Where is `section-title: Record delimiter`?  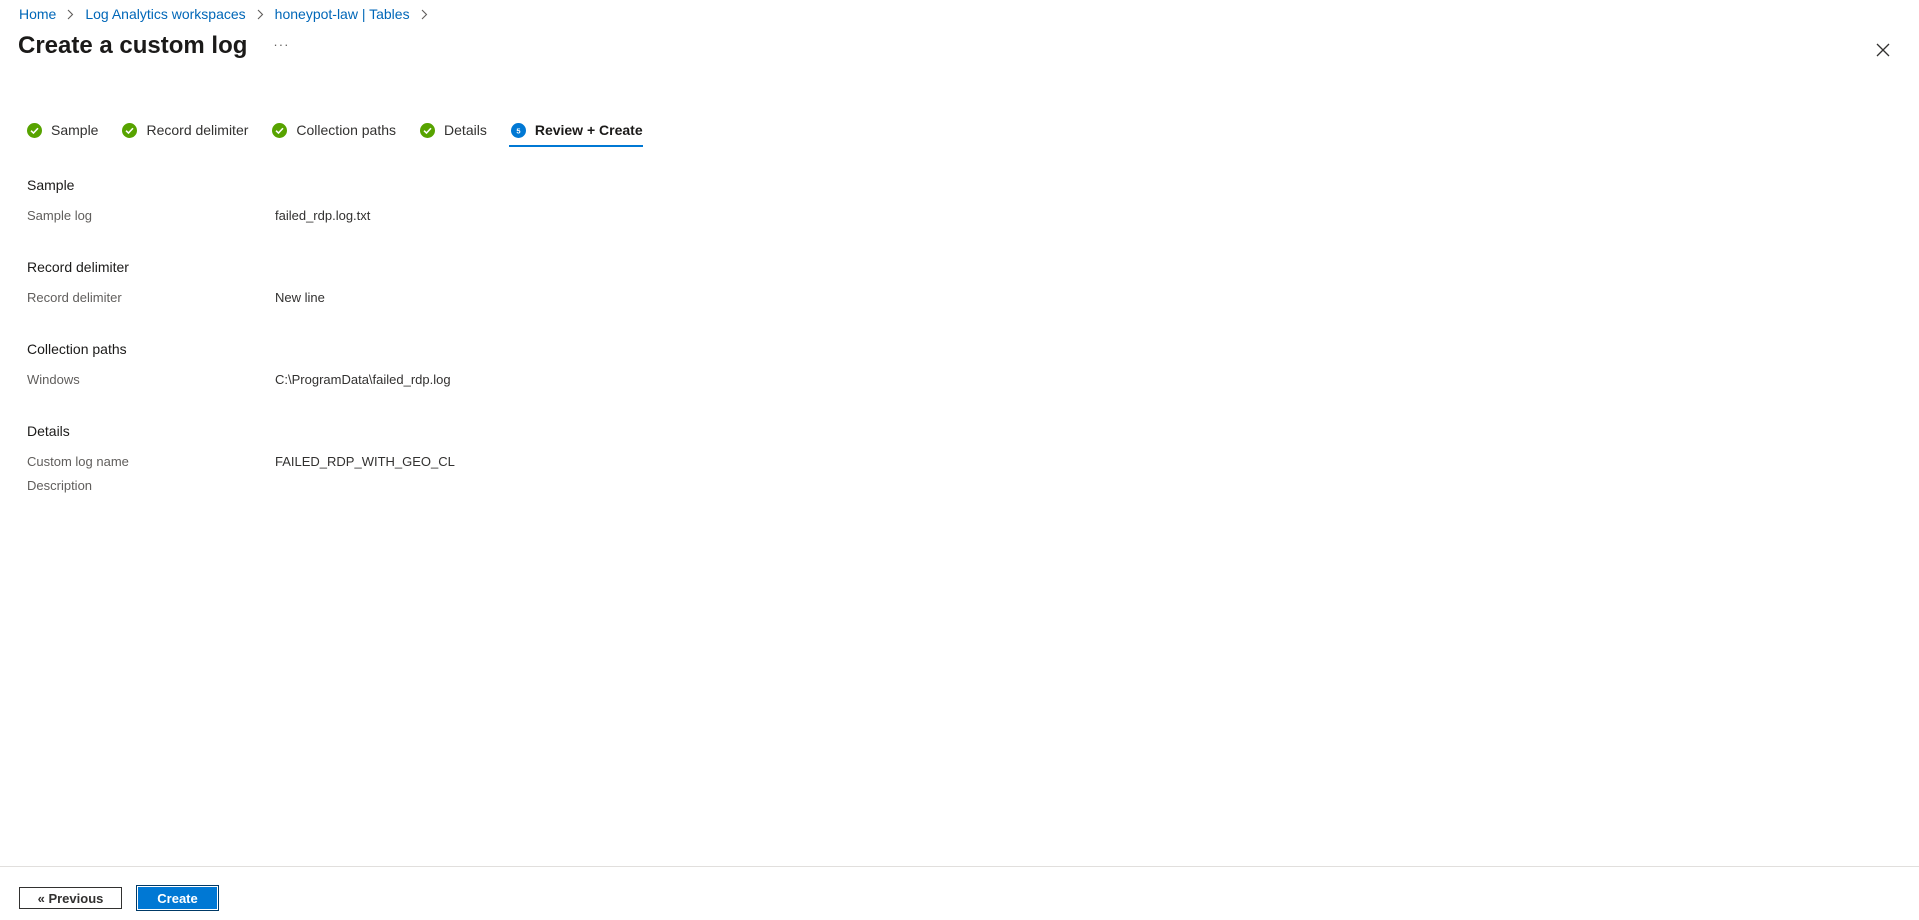 section-title: Record delimiter is located at coordinates (78, 267).